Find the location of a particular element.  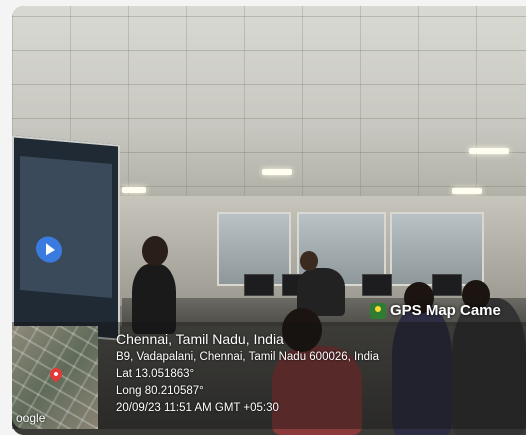

gps-map-camera-badge: GPS Map Came is located at coordinates (435, 310).